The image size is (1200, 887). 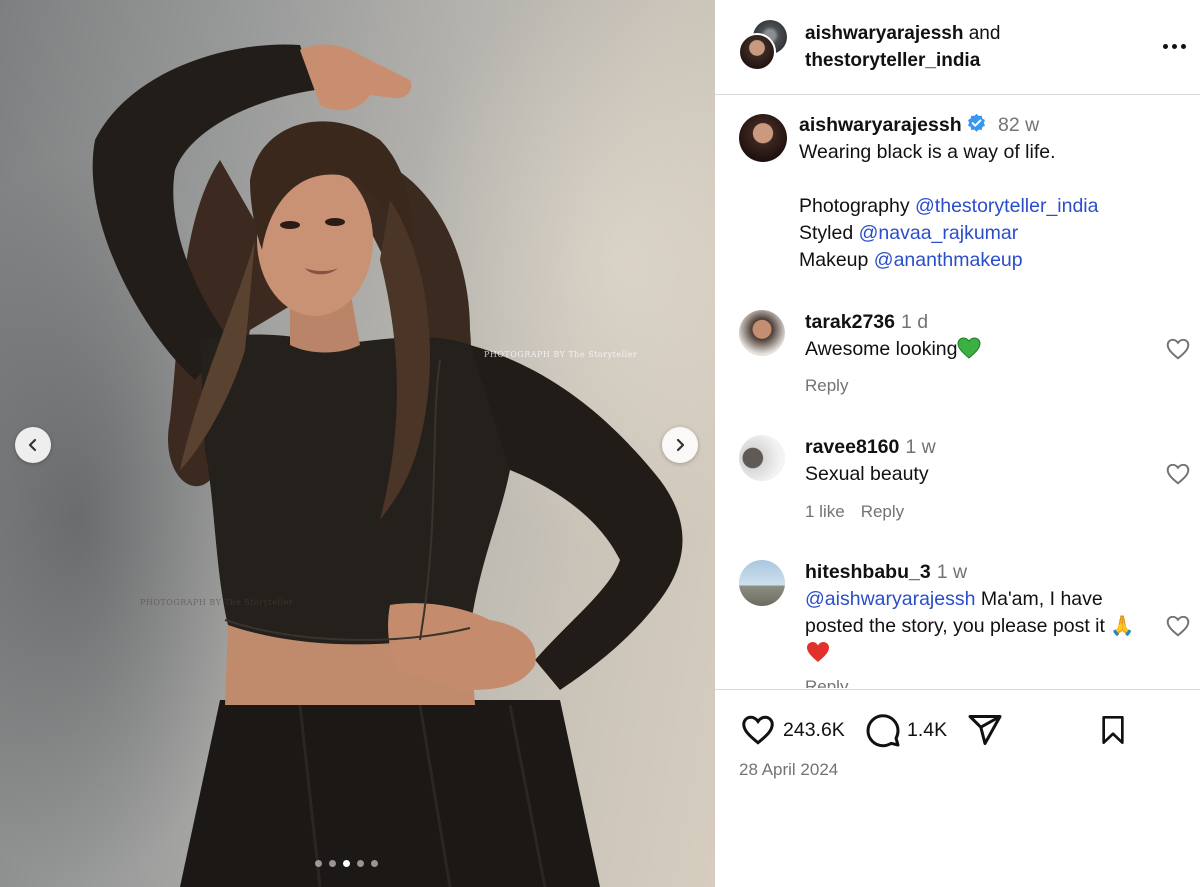 What do you see at coordinates (927, 152) in the screenshot?
I see `caption-text: Wearing black is a way of life.` at bounding box center [927, 152].